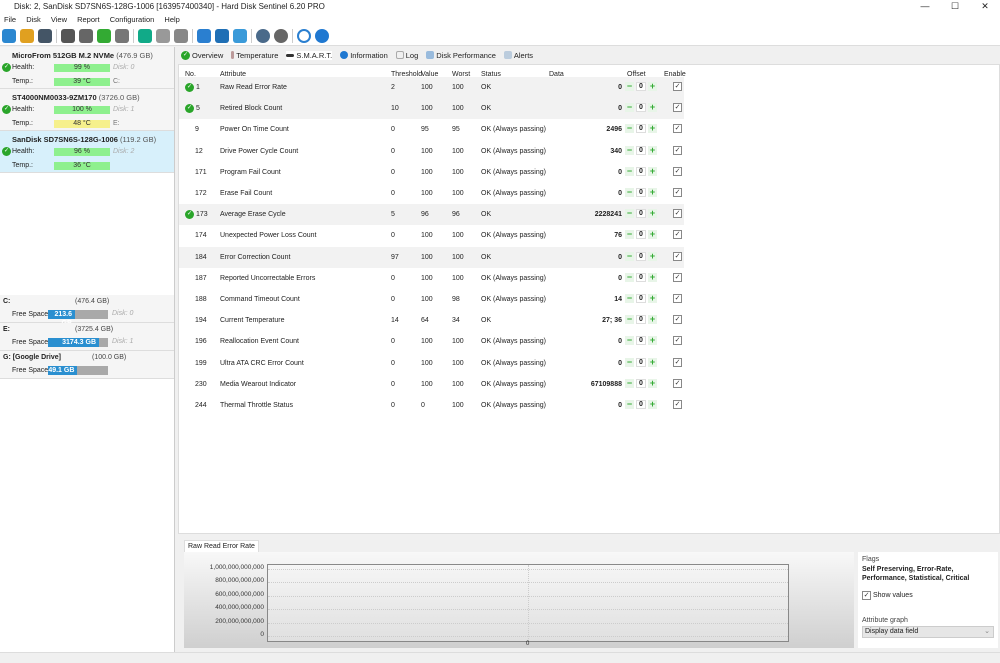  I want to click on tab-overview: ✓ Overview, so click(202, 55).